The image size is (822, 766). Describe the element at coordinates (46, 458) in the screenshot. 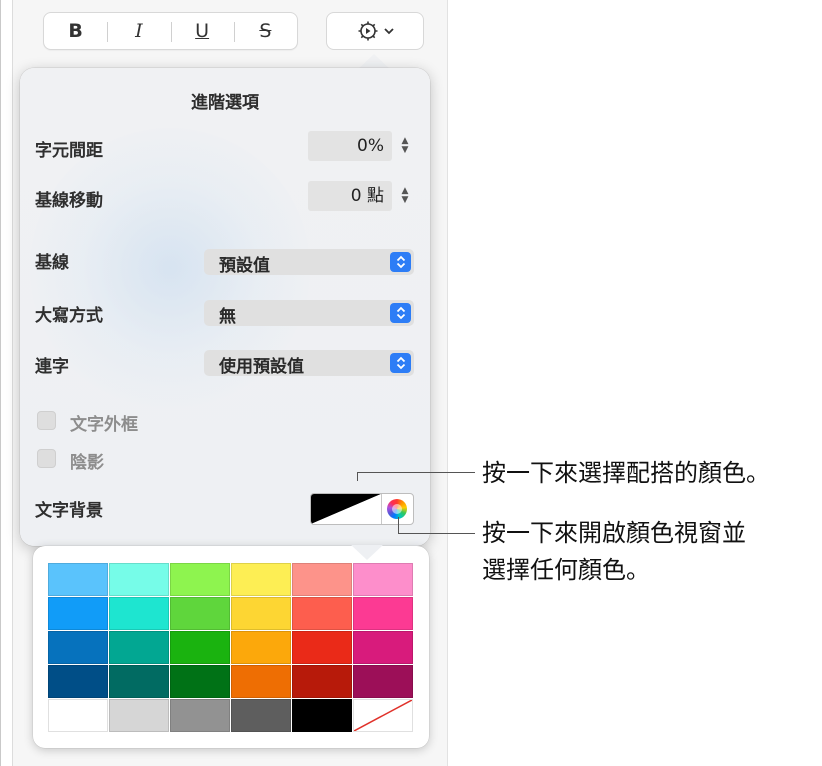

I see `shadow-checkbox` at that location.